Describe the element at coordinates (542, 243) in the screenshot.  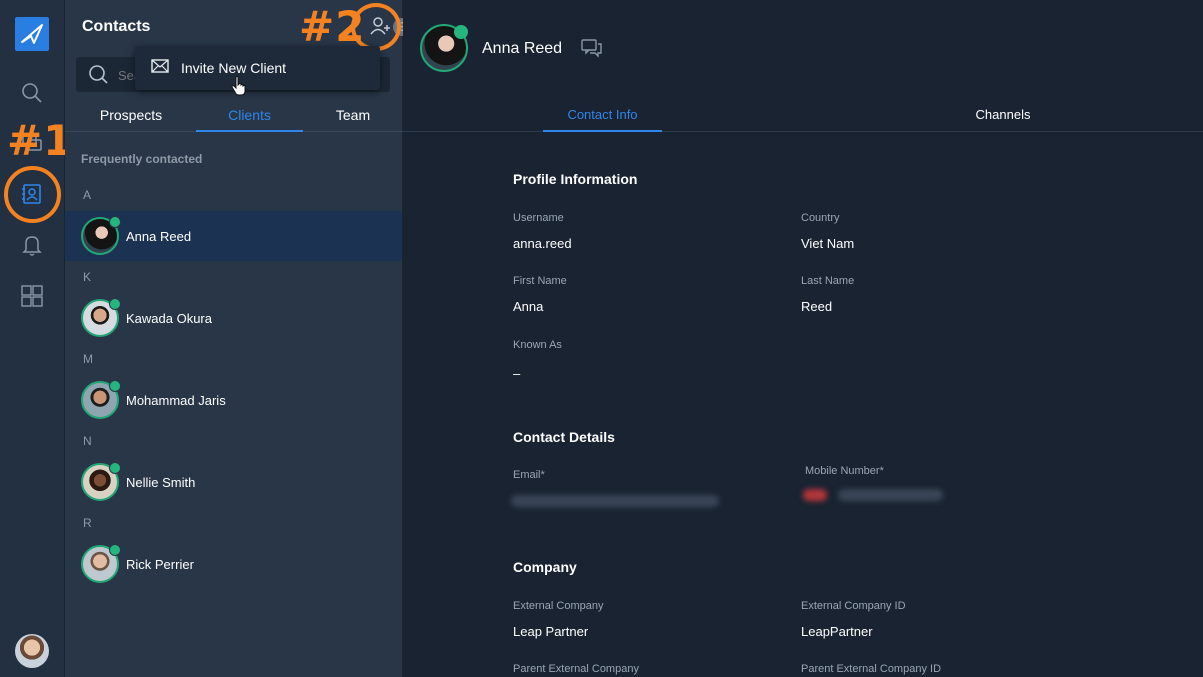
I see `username-value: anna.reed` at that location.